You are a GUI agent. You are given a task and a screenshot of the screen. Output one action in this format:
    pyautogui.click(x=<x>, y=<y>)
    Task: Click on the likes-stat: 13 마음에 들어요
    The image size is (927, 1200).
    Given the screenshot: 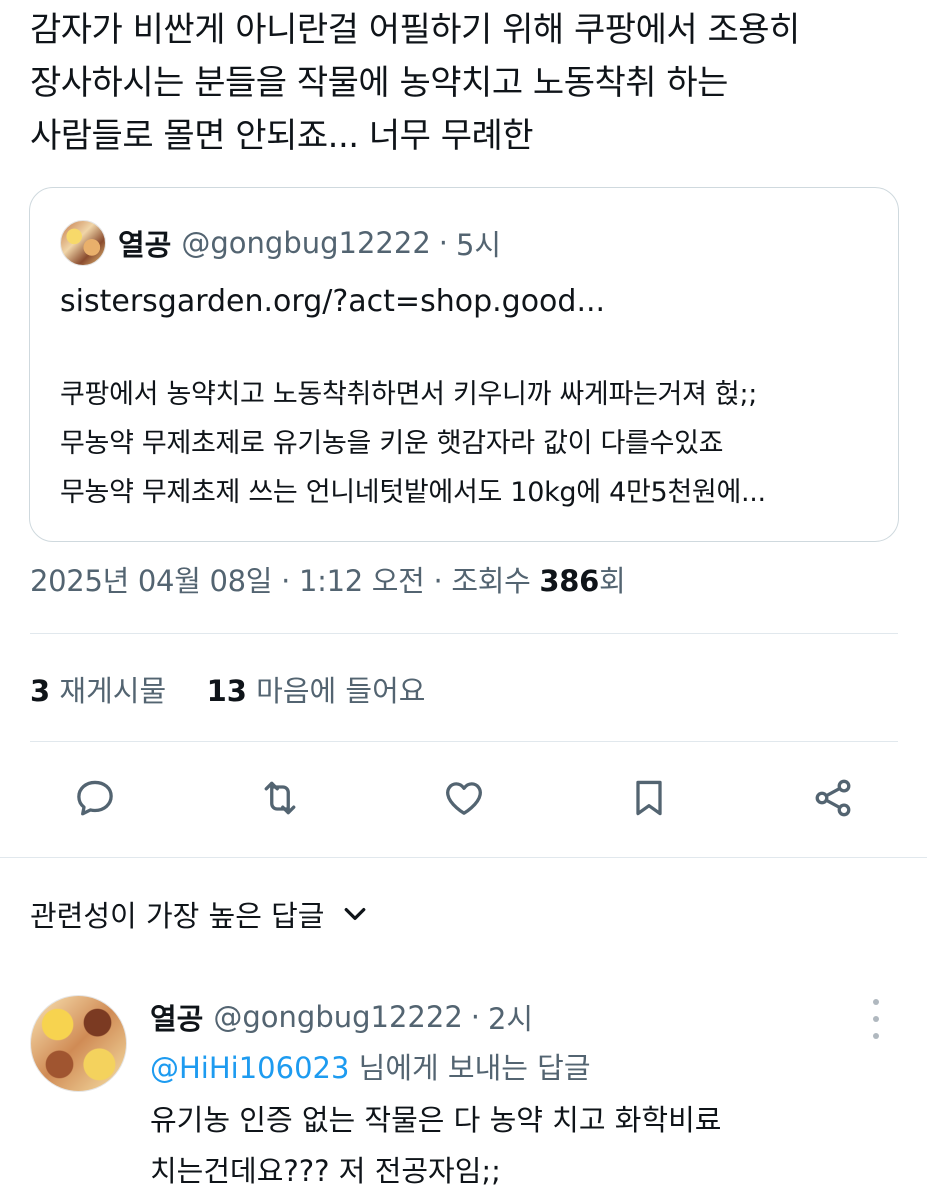 What is the action you would take?
    pyautogui.click(x=316, y=691)
    